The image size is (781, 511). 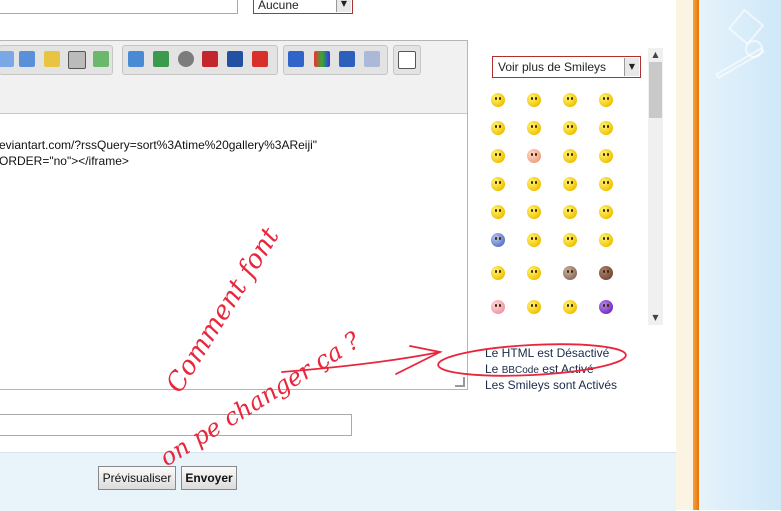 What do you see at coordinates (64, 161) in the screenshot?
I see `editor-line-2: ORDER="no"></iframe>` at bounding box center [64, 161].